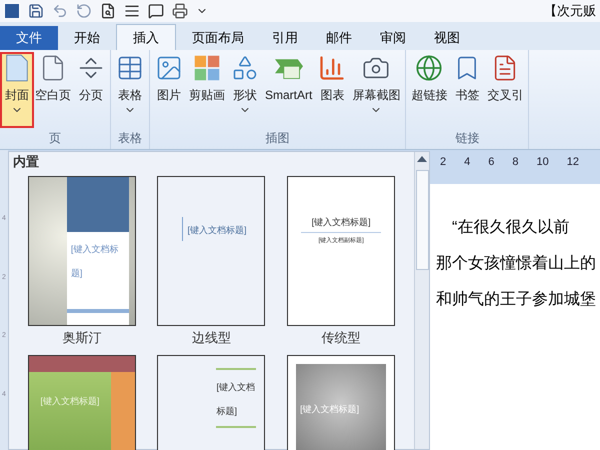 The height and width of the screenshot is (450, 600). I want to click on cover-label: 奥斯汀, so click(82, 337).